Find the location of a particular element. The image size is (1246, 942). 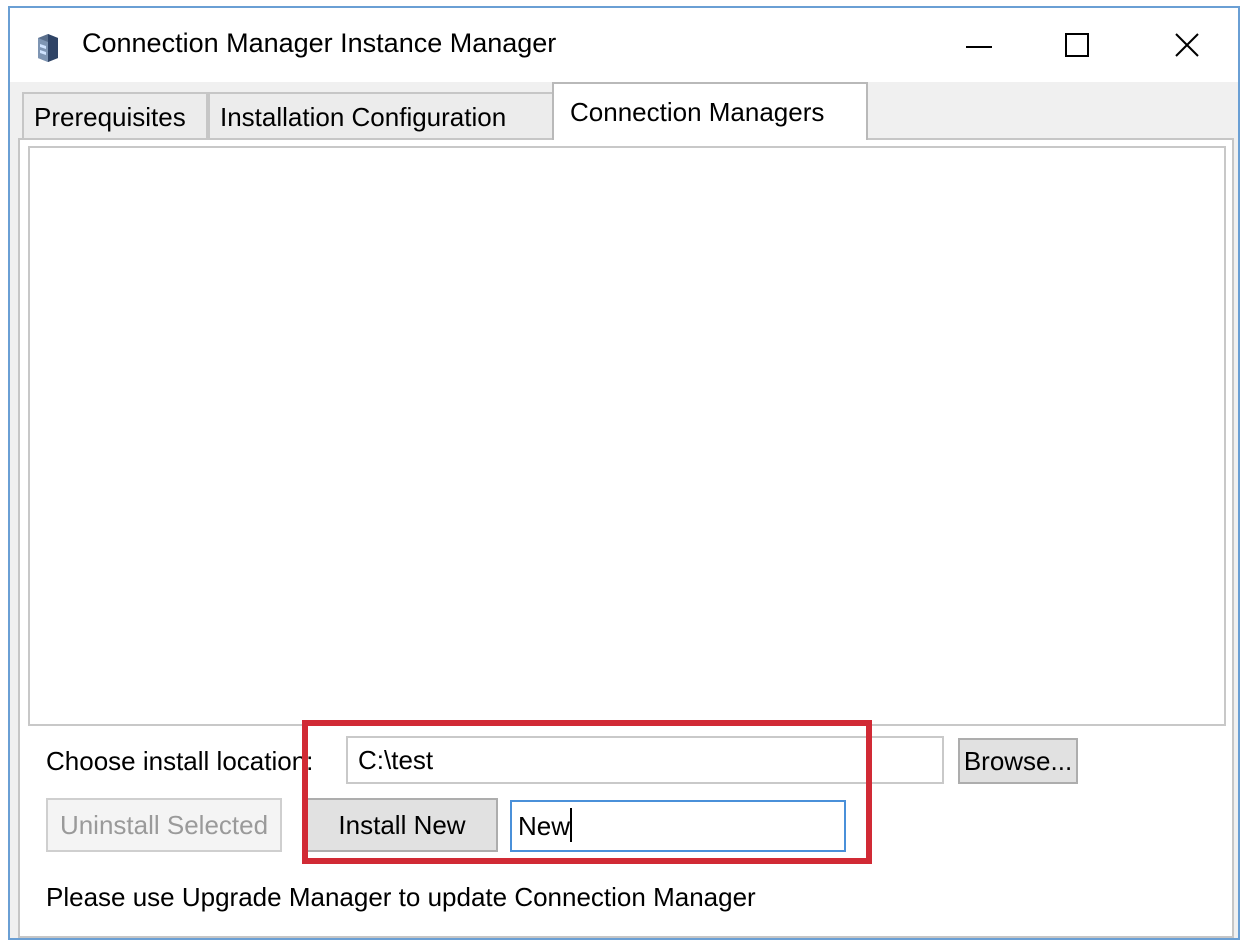

install-location-input is located at coordinates (645, 760).